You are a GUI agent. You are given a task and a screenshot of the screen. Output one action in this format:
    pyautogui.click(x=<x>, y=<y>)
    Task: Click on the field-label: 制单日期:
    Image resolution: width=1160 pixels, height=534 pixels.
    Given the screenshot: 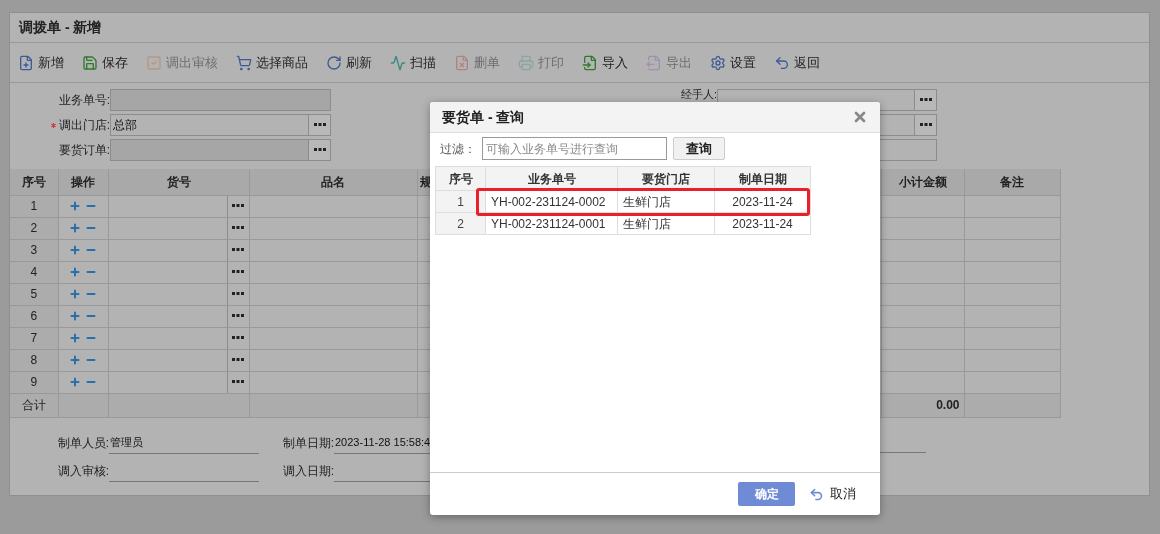 What is the action you would take?
    pyautogui.click(x=307, y=443)
    